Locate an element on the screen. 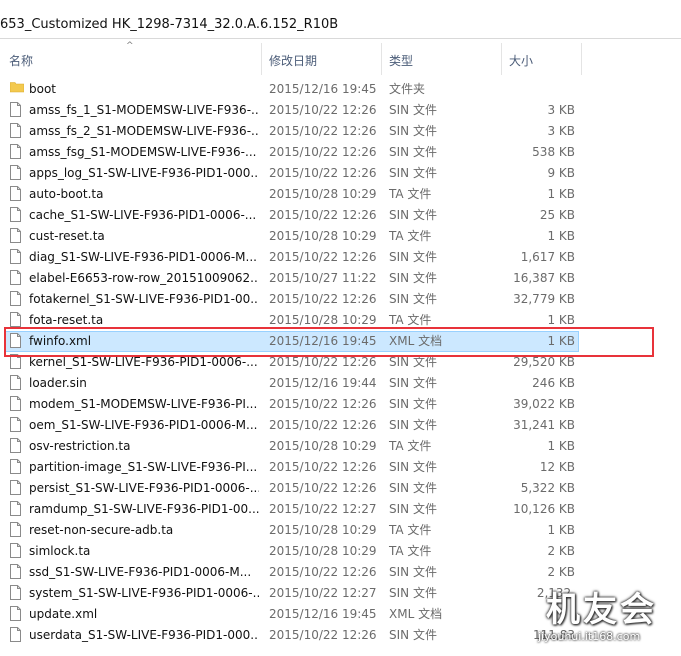 The height and width of the screenshot is (656, 681). file-name: boot is located at coordinates (43, 89).